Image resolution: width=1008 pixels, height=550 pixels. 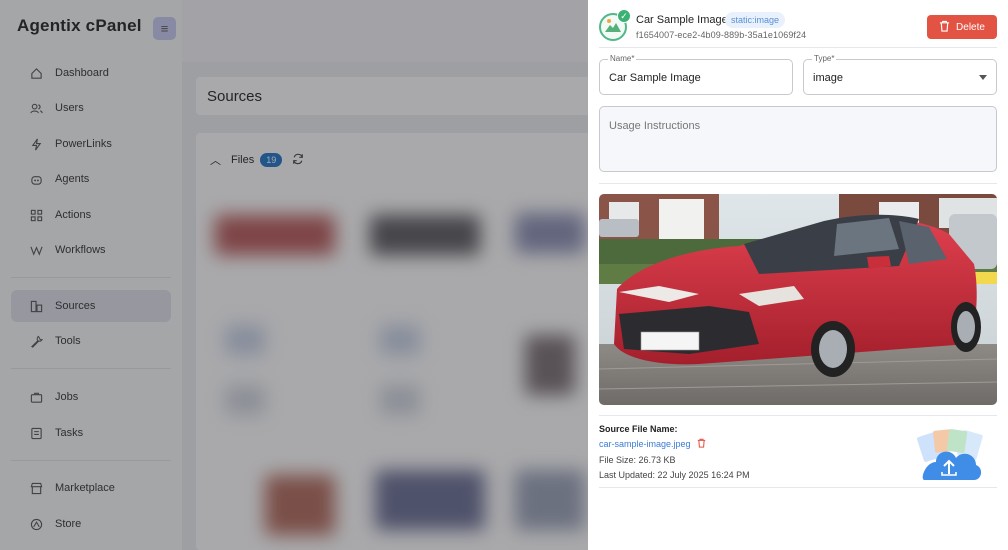 I want to click on usage-instructions-field: Usage Instructions, so click(x=798, y=139).